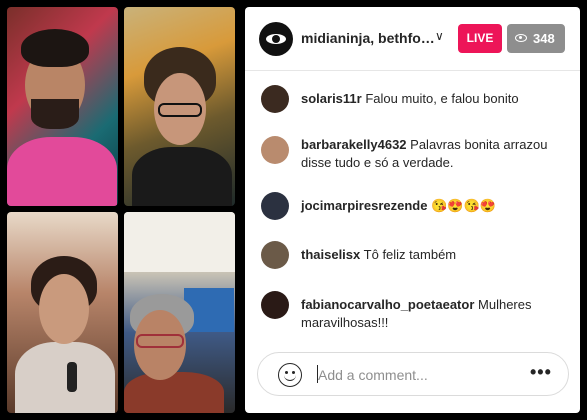 This screenshot has height=420, width=587. What do you see at coordinates (463, 205) in the screenshot?
I see `comment-body: 😘😍😘😍` at bounding box center [463, 205].